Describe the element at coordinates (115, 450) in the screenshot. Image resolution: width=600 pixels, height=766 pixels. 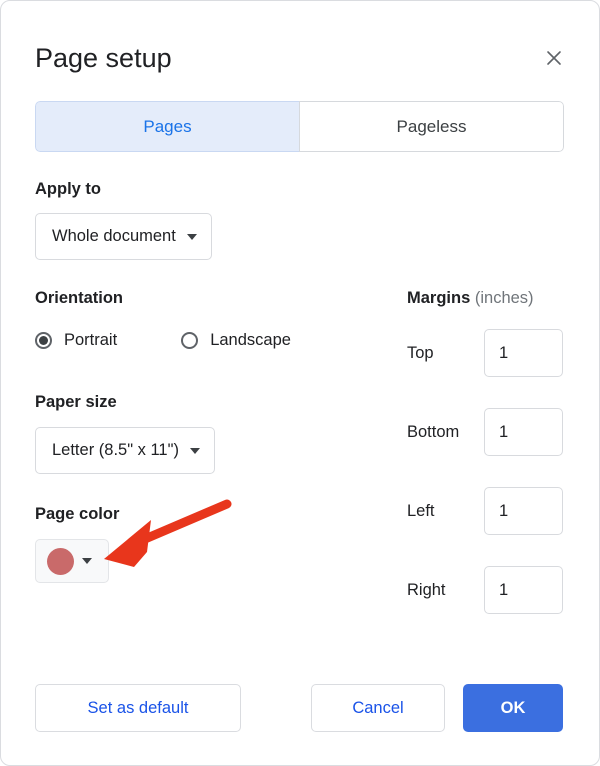
I see `paper-size-value: Letter (8.5" x 11")` at that location.